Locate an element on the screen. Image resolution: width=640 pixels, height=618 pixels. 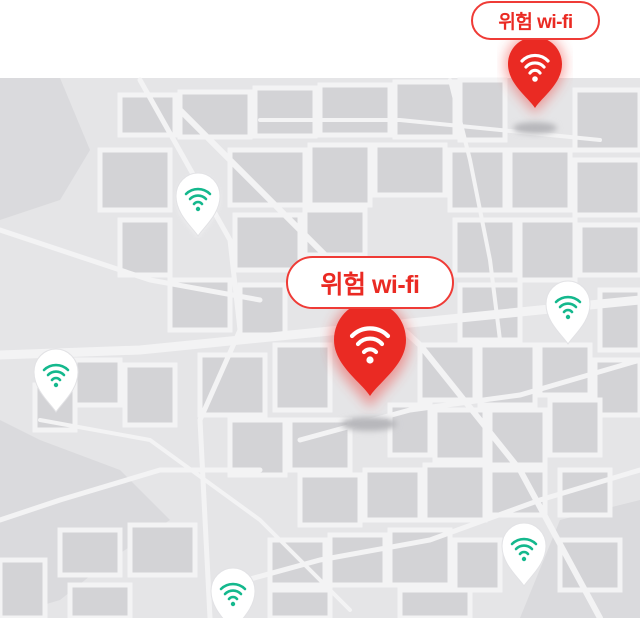
marker-shadow is located at coordinates (369, 424).